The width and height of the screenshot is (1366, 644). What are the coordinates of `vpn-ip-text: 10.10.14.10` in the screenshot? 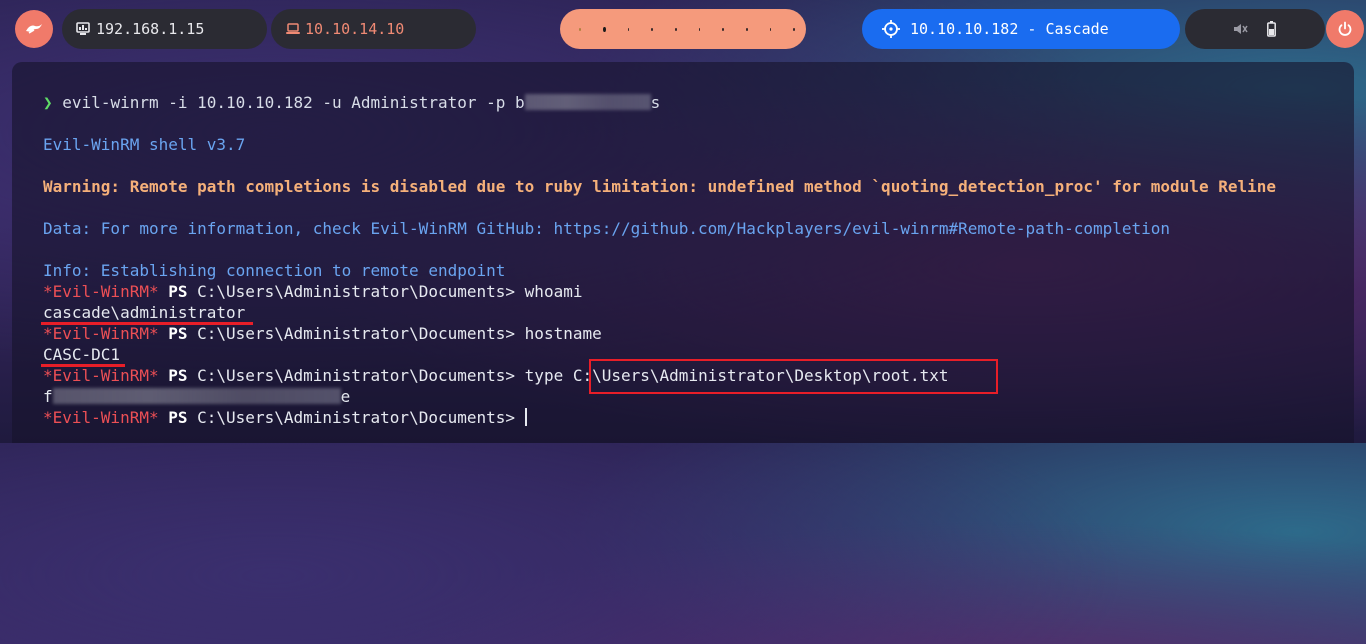 It's located at (355, 29).